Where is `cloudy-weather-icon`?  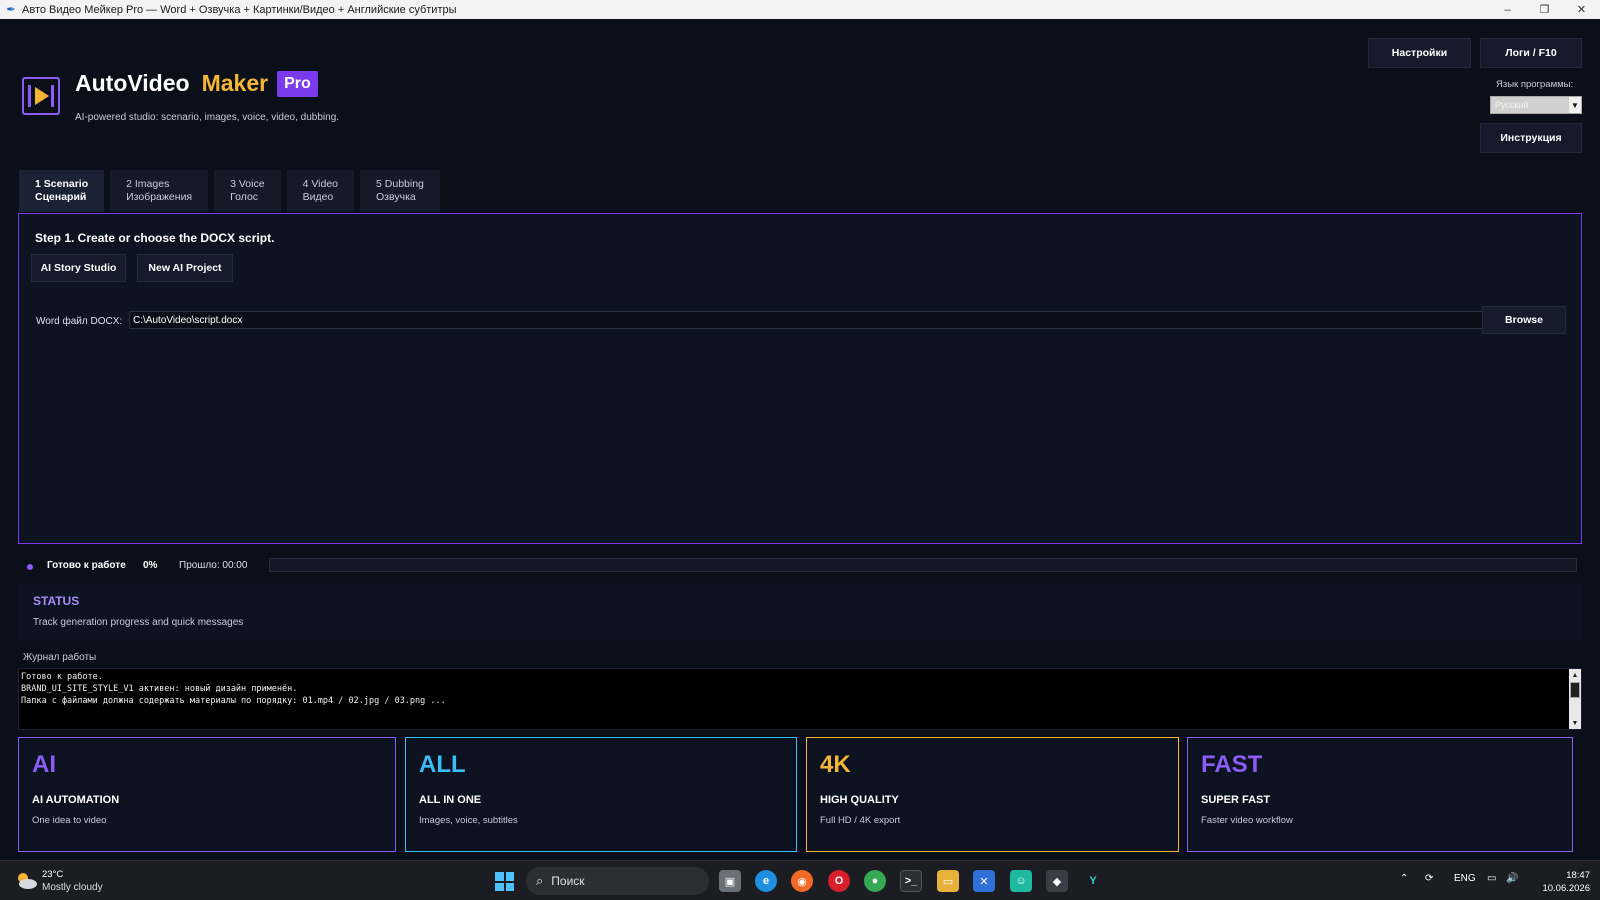
cloudy-weather-icon is located at coordinates (26, 881).